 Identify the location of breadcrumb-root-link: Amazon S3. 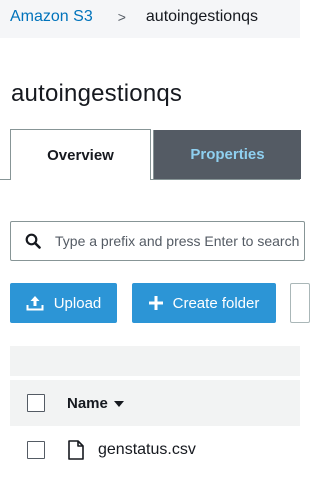
(51, 17).